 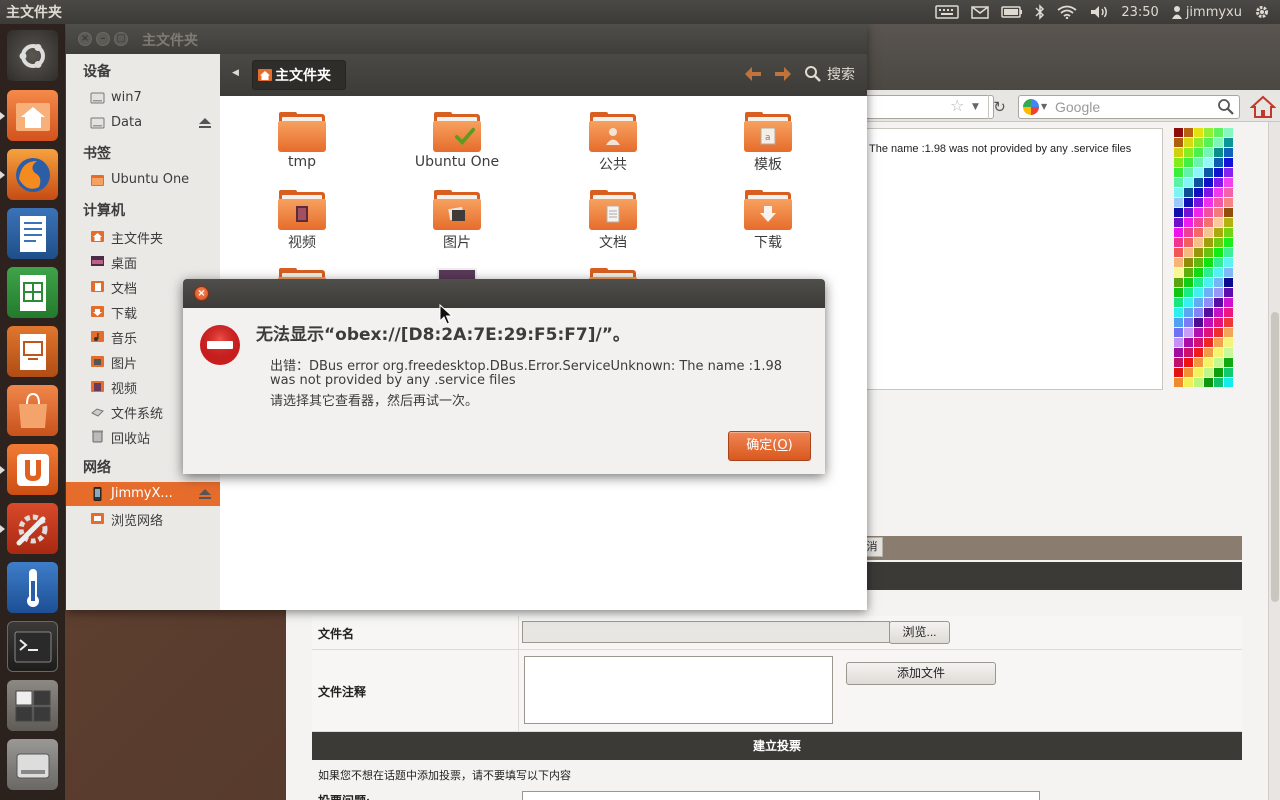 I want to click on bluetooth-indicator, so click(x=1040, y=12).